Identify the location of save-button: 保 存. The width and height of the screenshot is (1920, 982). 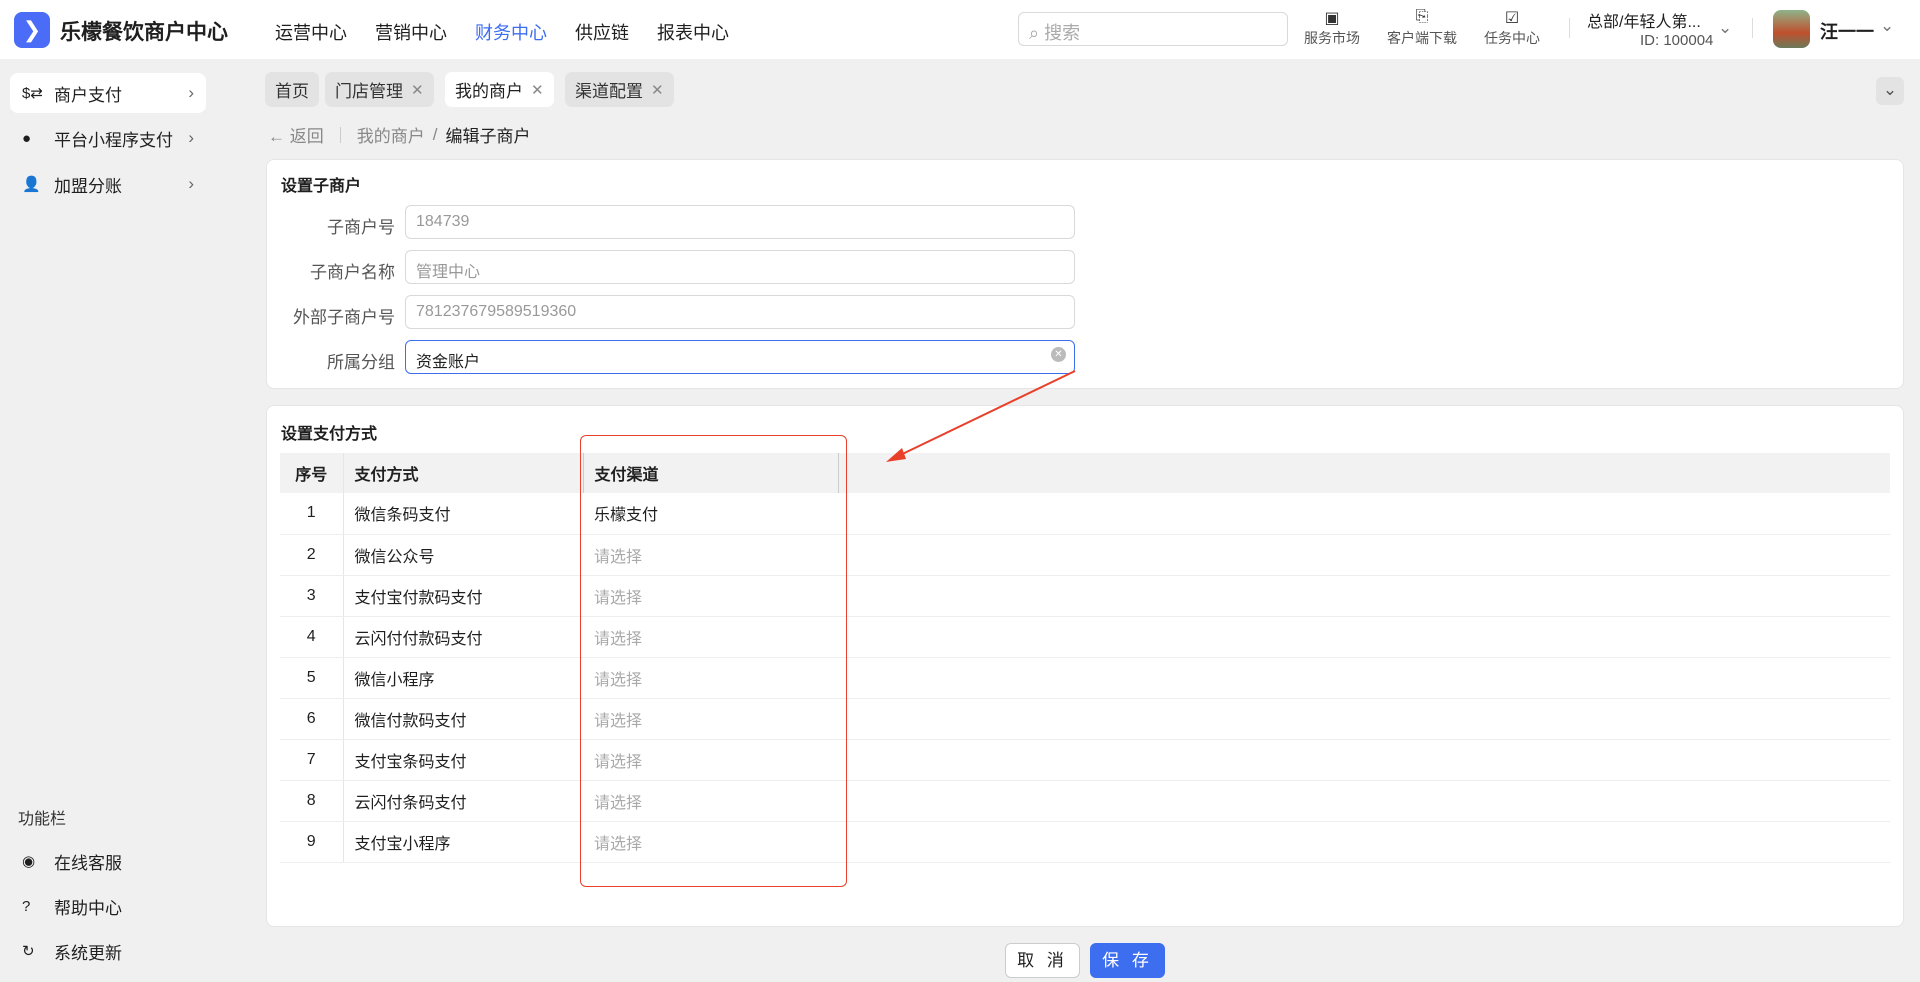
(1127, 960).